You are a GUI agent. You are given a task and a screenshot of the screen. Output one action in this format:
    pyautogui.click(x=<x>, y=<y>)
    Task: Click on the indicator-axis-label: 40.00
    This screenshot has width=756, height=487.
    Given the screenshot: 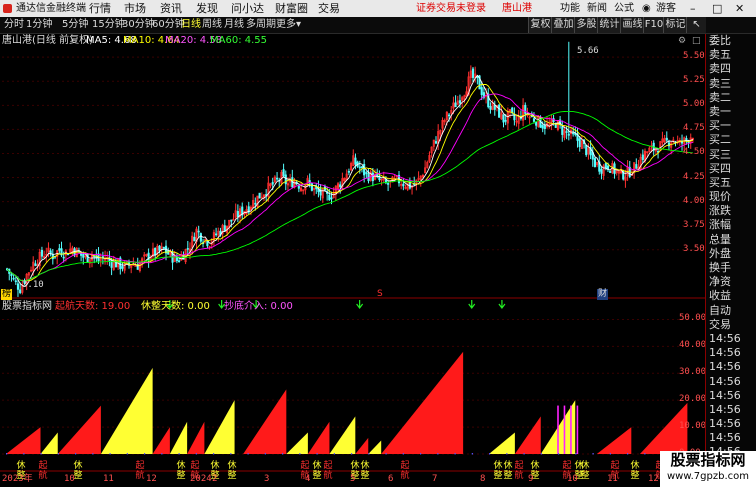 What is the action you would take?
    pyautogui.click(x=693, y=345)
    